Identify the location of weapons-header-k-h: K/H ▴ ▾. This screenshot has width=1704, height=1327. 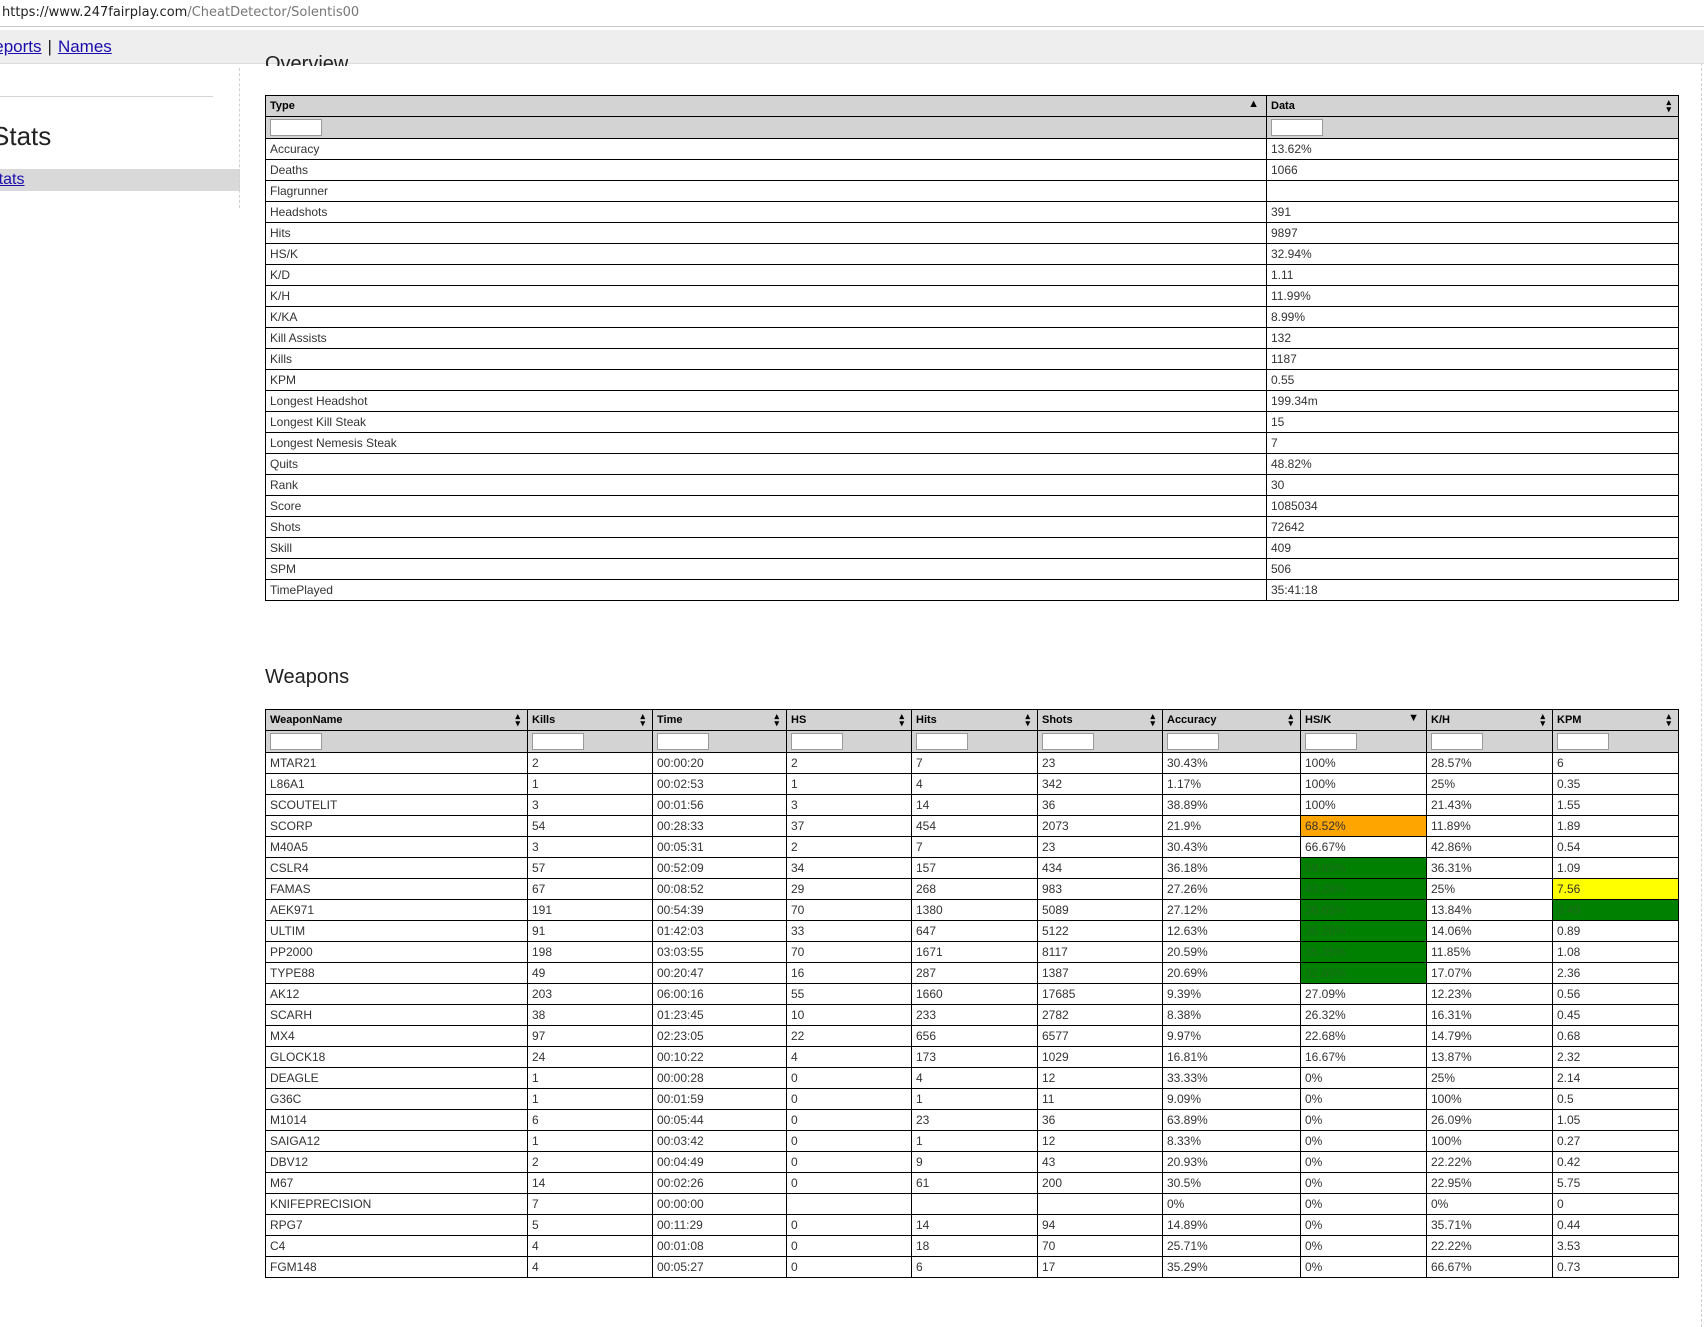
(1489, 720).